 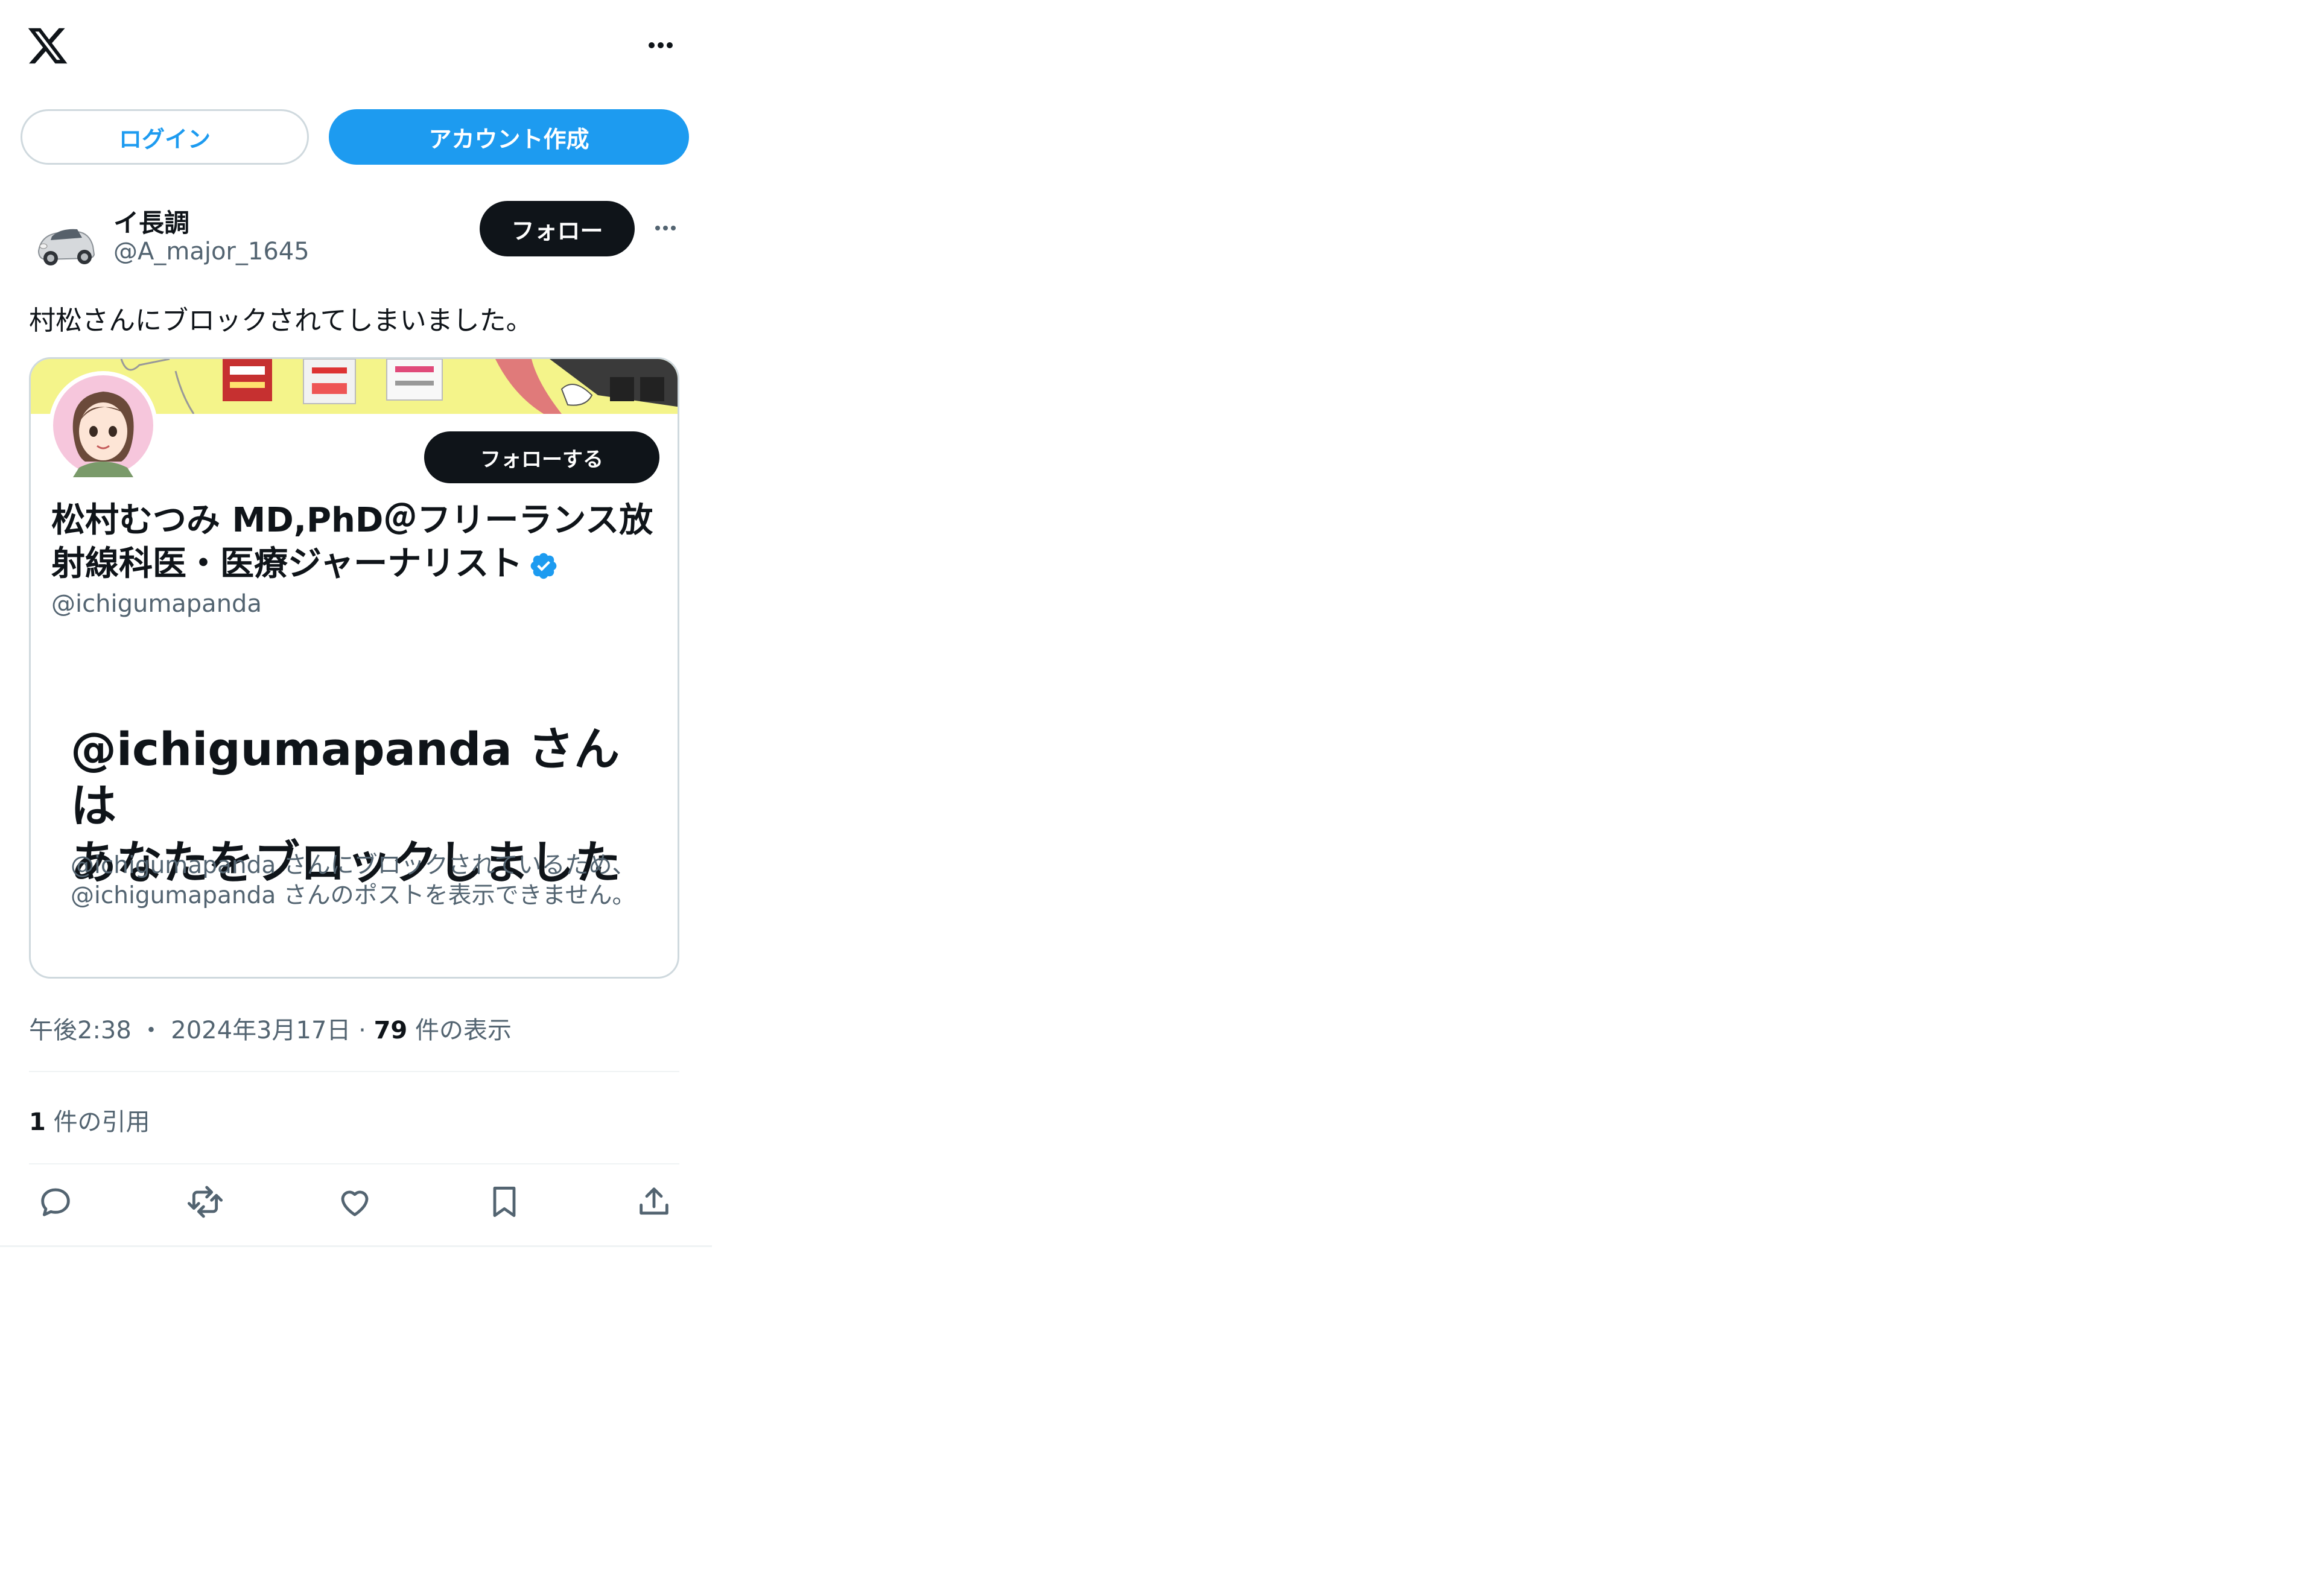 What do you see at coordinates (156, 604) in the screenshot?
I see `profile-handle: @ichigumapanda` at bounding box center [156, 604].